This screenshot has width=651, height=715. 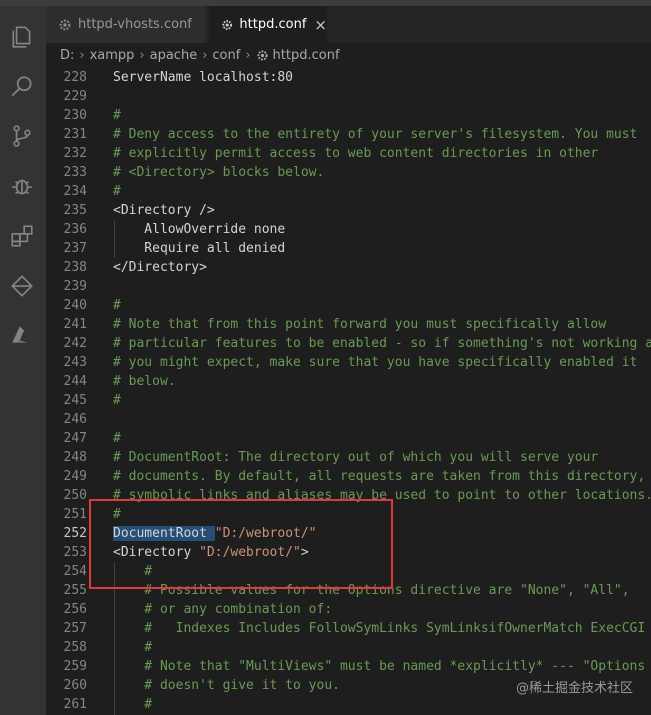 What do you see at coordinates (75, 115) in the screenshot?
I see `line-number: 230` at bounding box center [75, 115].